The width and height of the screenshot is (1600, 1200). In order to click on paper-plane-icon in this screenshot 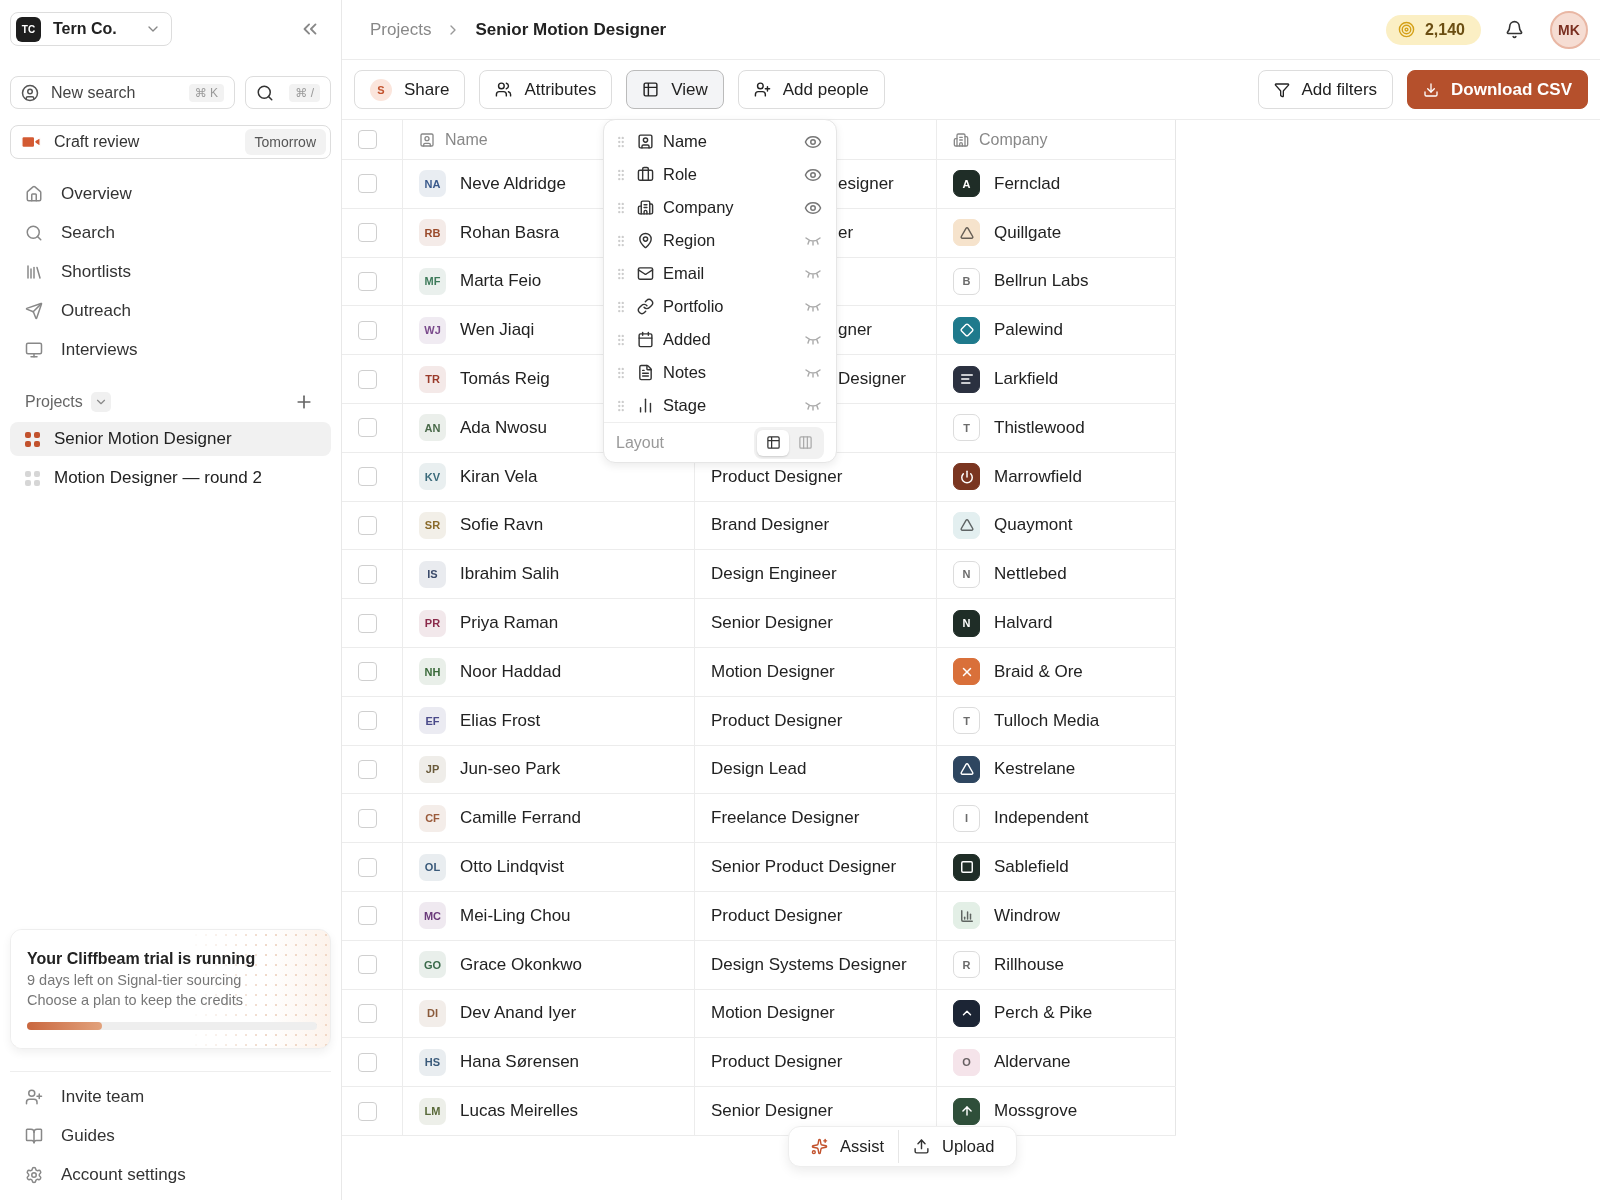, I will do `click(34, 311)`.